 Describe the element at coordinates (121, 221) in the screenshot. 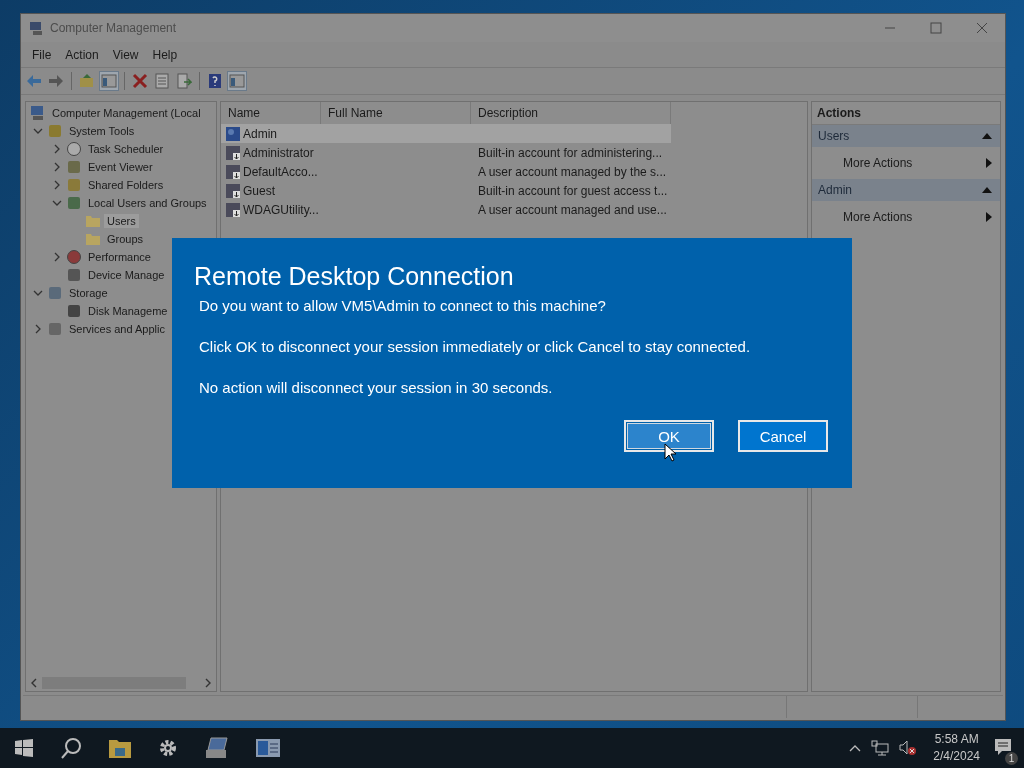

I see `tree-item: Users` at that location.